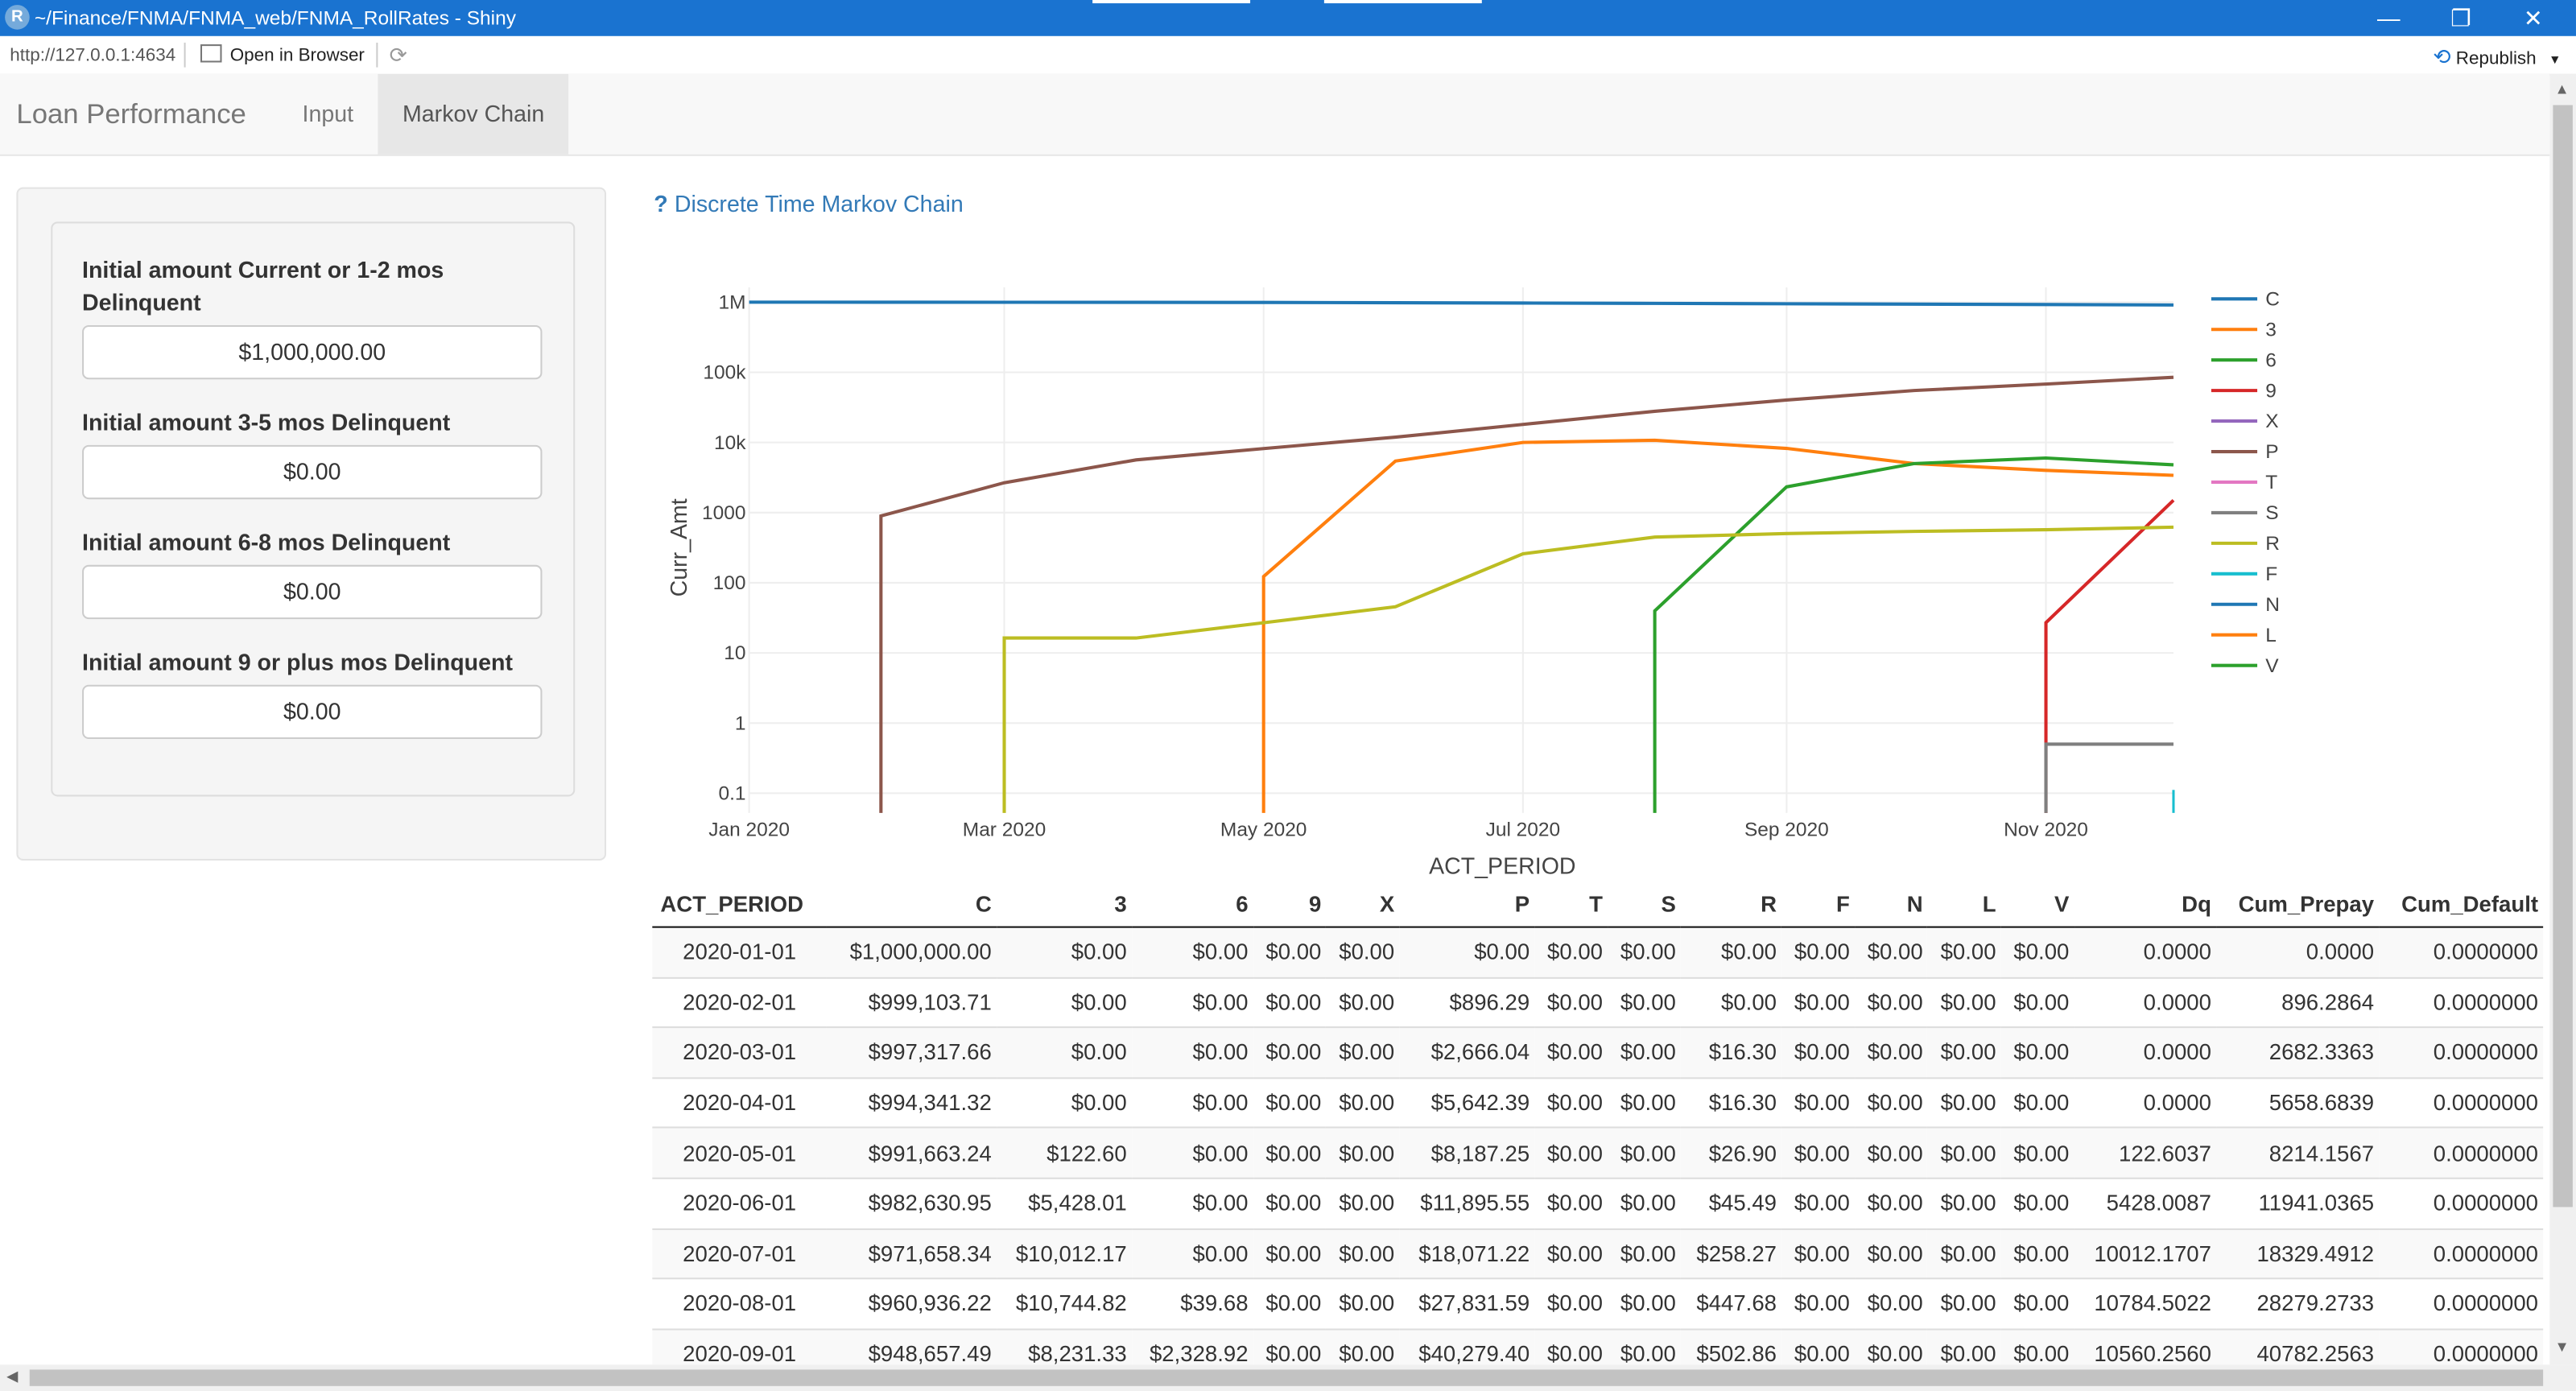  What do you see at coordinates (312, 472) in the screenshot?
I see `dq3-5-amount-input: $0.00` at bounding box center [312, 472].